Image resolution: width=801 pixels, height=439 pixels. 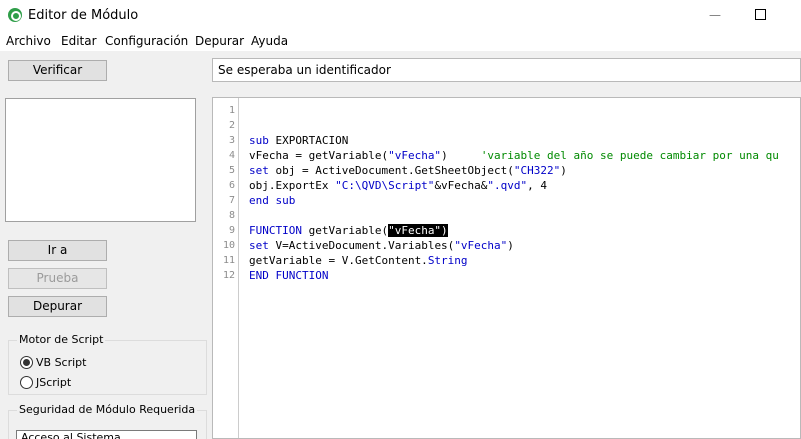 I want to click on radio-jscript: JScript, so click(x=45, y=382).